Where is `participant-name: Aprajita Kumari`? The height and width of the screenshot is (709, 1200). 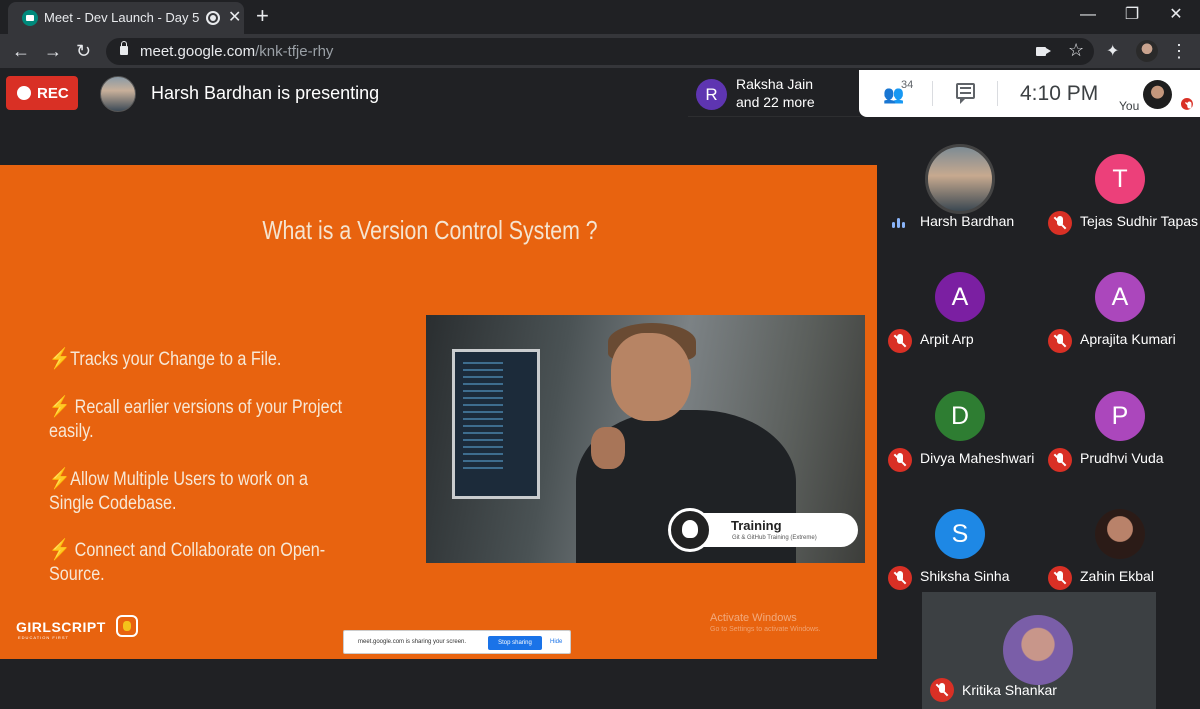
participant-name: Aprajita Kumari is located at coordinates (1128, 339).